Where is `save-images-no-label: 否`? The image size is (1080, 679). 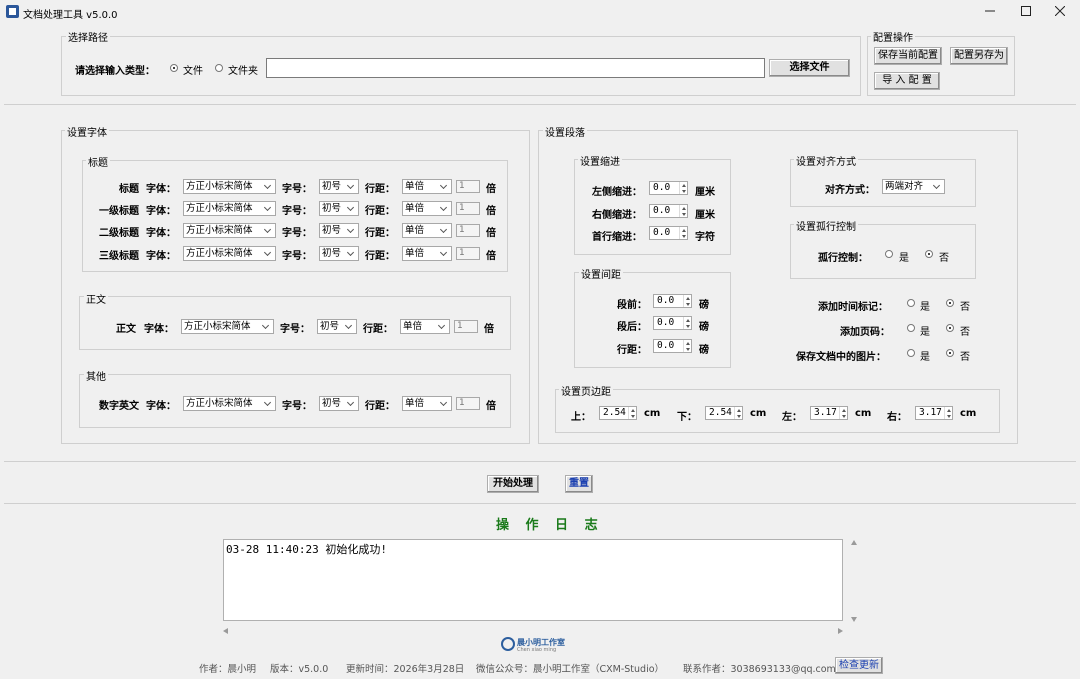
save-images-no-label: 否 is located at coordinates (965, 357).